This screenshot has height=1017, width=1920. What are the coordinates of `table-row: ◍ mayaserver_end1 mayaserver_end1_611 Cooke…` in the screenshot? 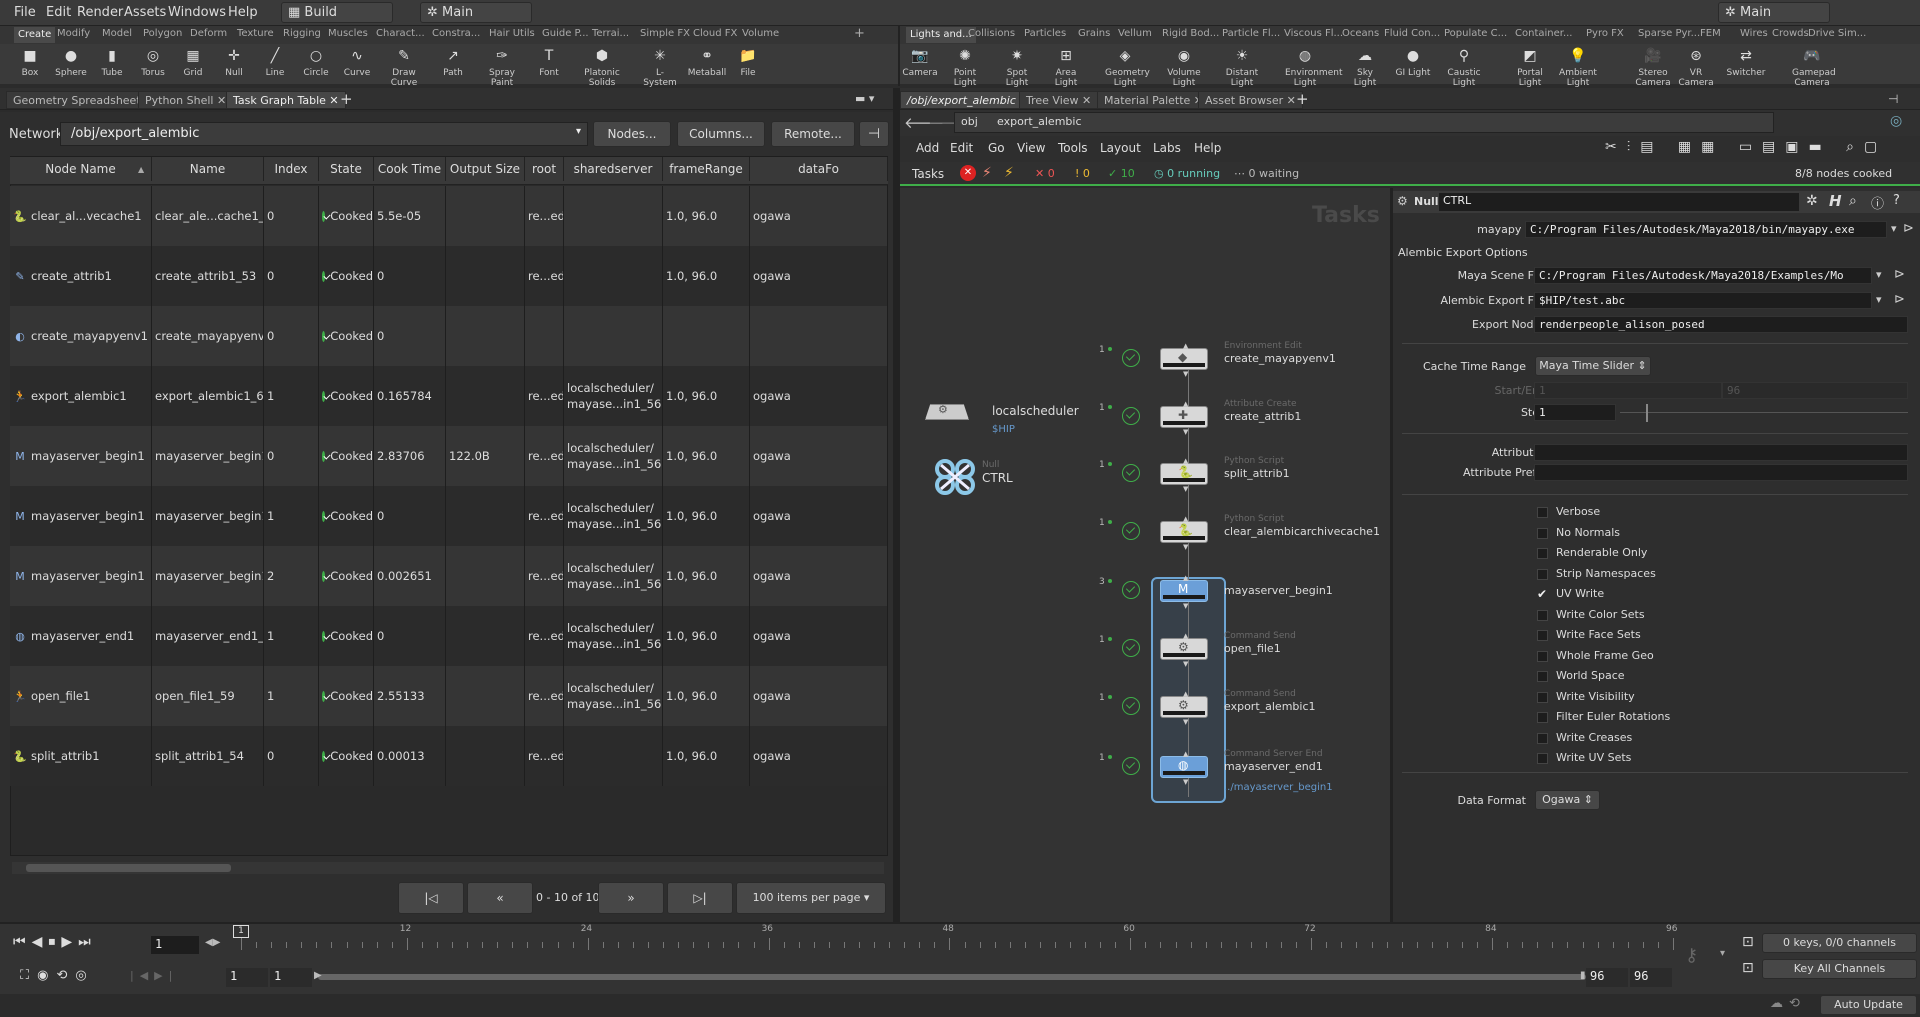 It's located at (449, 636).